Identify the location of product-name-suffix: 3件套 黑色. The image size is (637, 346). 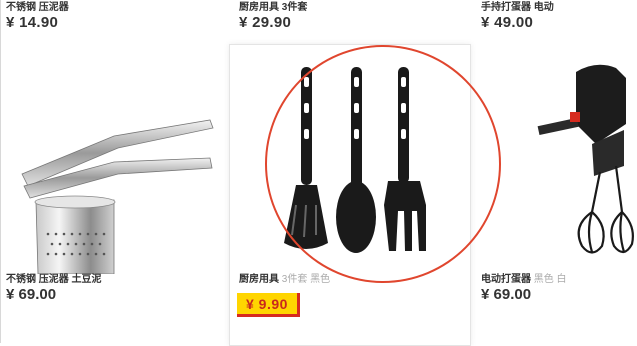
(306, 279).